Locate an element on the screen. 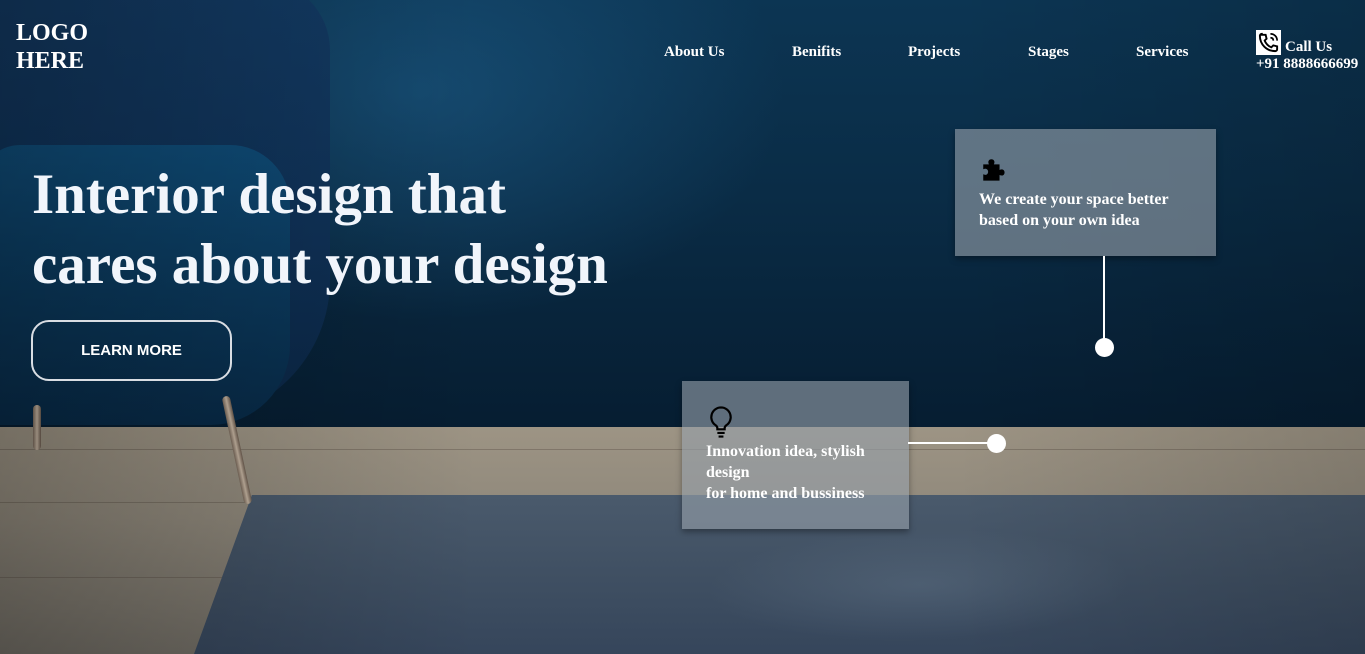 The width and height of the screenshot is (1365, 654). hero-title-line: Interior design that is located at coordinates (269, 194).